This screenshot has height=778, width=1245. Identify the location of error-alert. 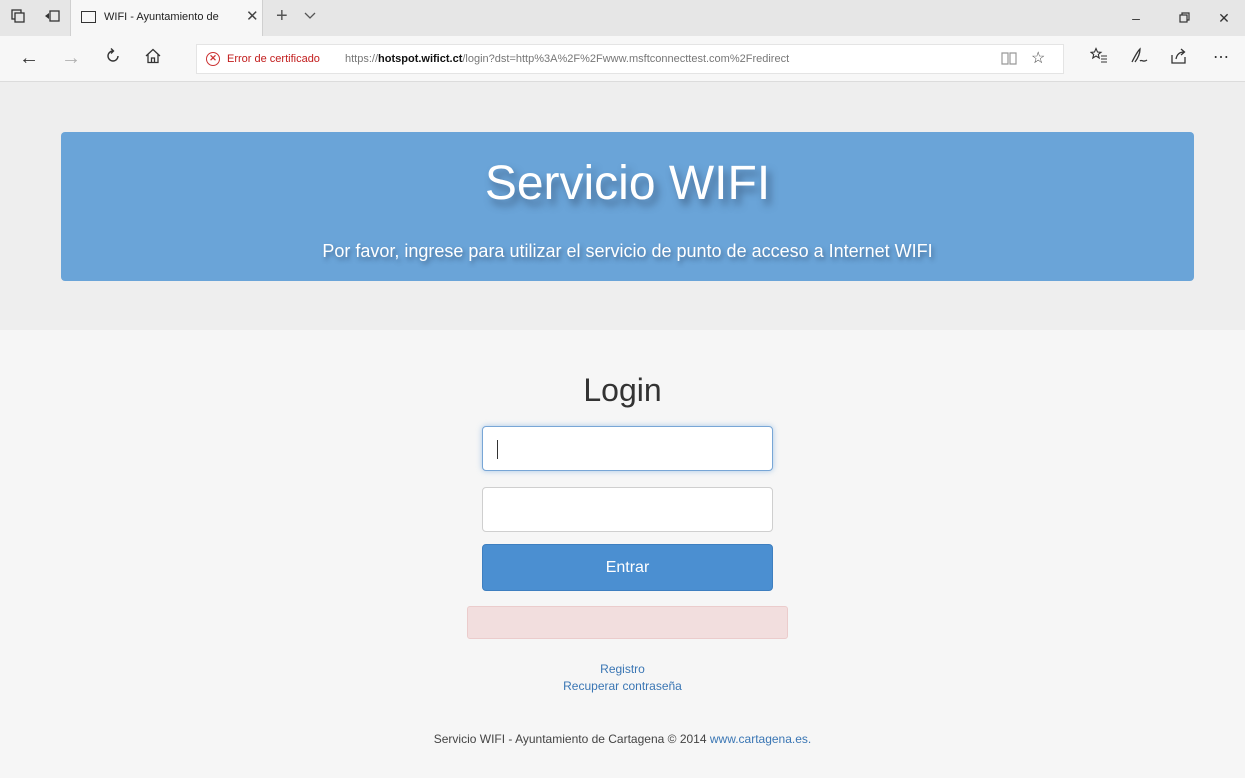
(627, 622).